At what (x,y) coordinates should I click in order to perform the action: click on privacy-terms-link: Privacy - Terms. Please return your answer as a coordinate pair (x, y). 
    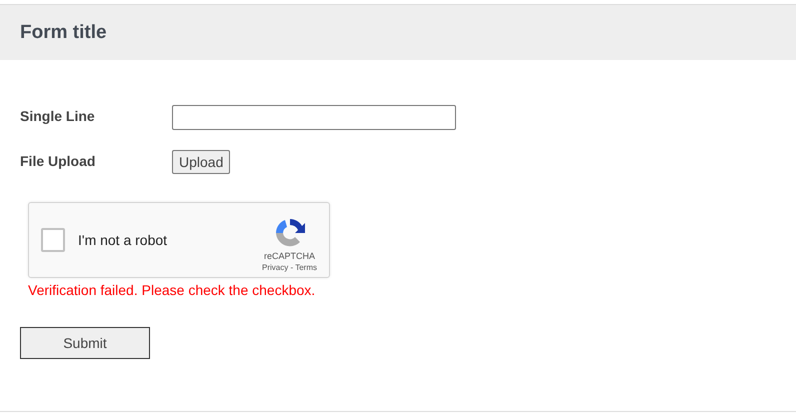
    Looking at the image, I should click on (289, 267).